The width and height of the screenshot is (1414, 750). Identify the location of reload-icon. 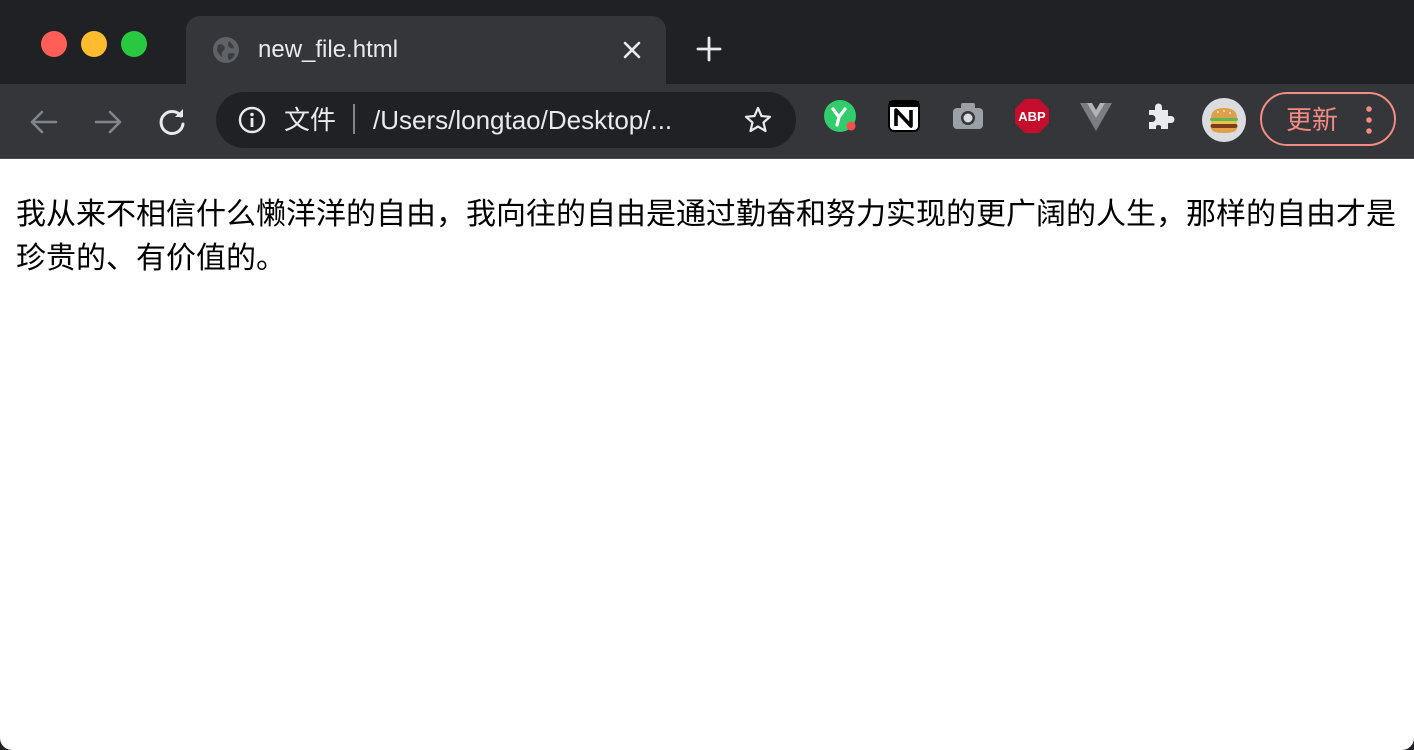
(172, 122).